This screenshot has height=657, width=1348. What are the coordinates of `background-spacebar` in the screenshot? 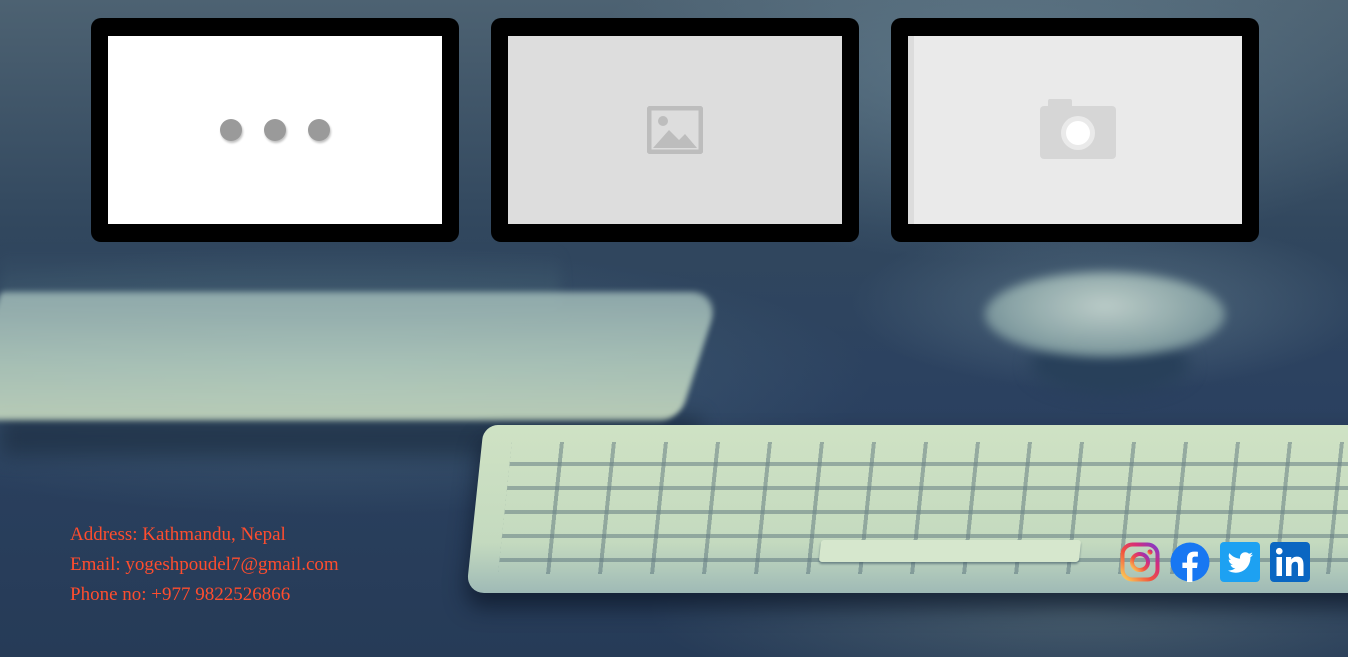 It's located at (950, 551).